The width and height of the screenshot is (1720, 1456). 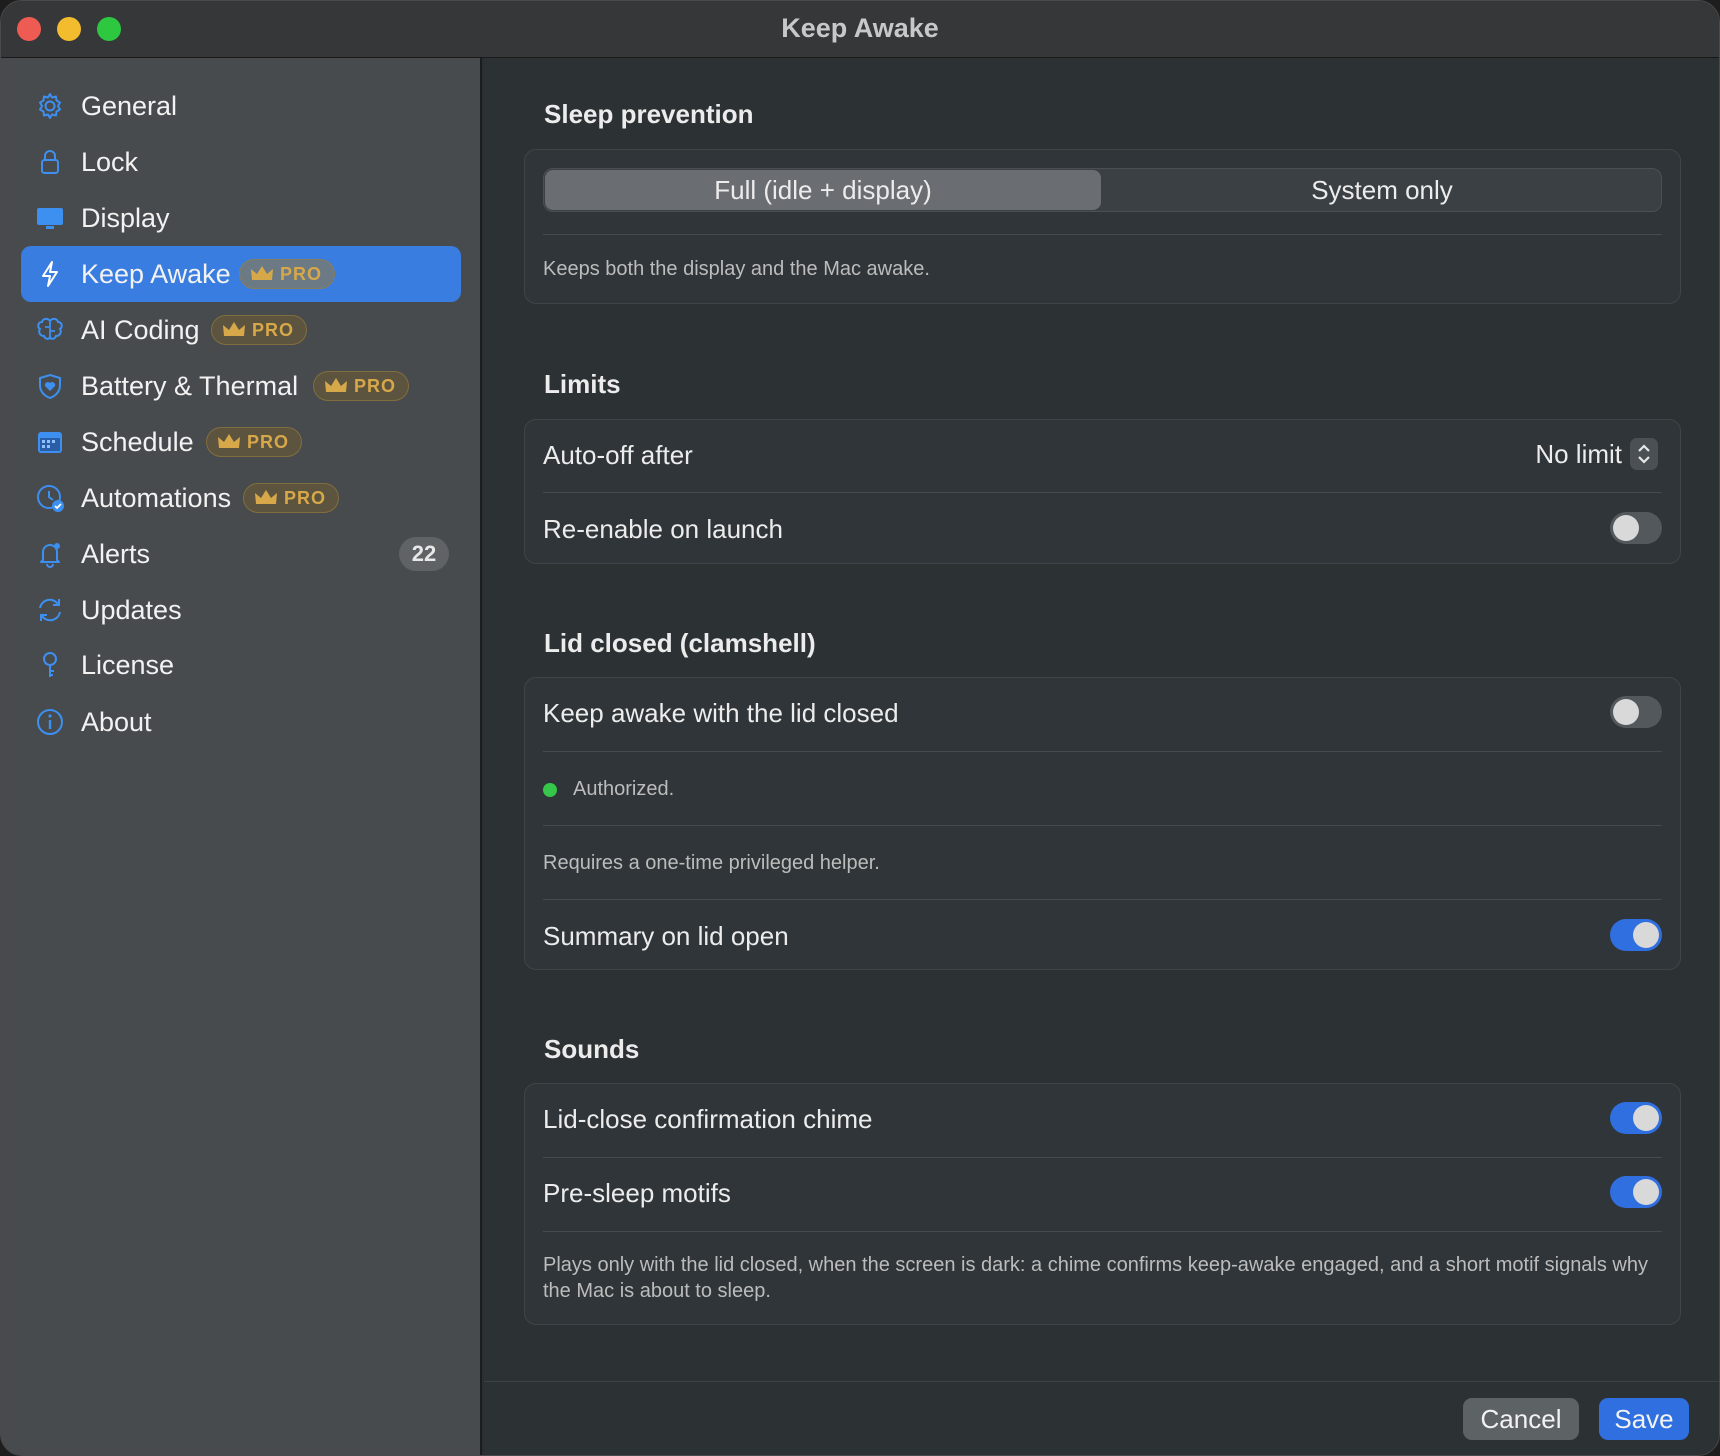 What do you see at coordinates (190, 386) in the screenshot?
I see `sidebar-item-label: Battery & Thermal` at bounding box center [190, 386].